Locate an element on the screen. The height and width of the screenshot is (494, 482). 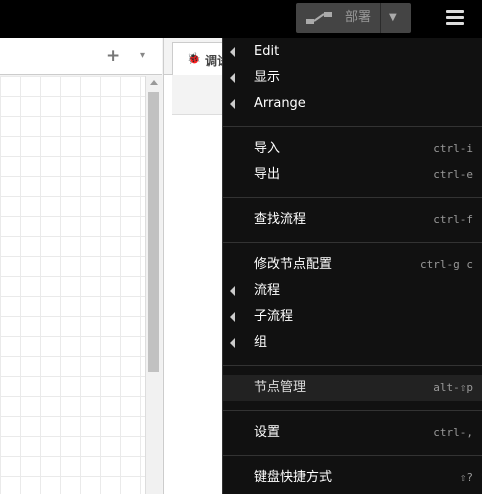
menu-item-label: 节点管理 is located at coordinates (280, 387).